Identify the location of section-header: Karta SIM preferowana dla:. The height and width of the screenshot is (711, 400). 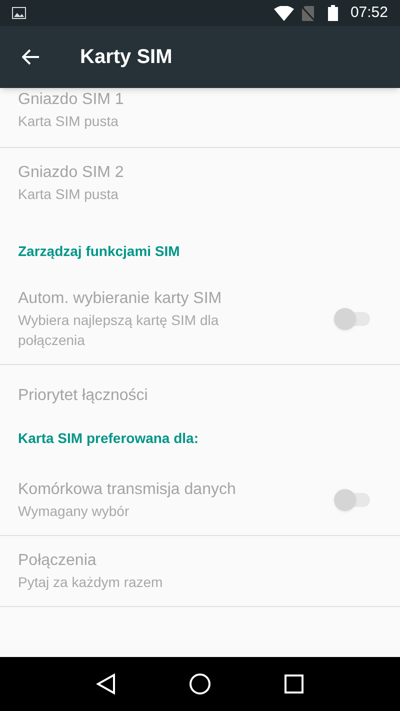
(108, 438).